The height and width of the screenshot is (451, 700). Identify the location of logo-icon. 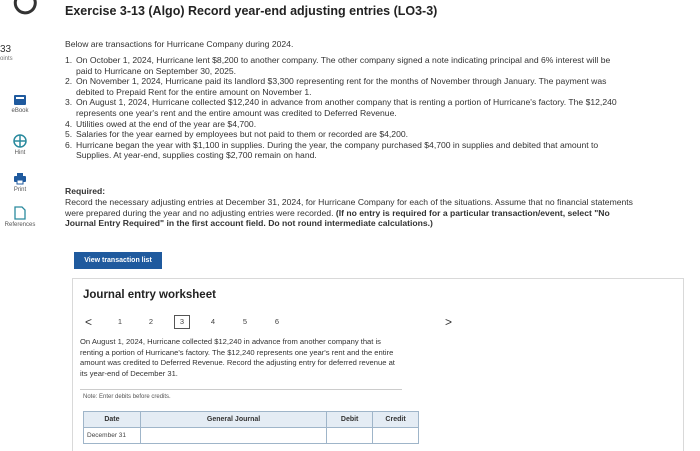
(25, 7).